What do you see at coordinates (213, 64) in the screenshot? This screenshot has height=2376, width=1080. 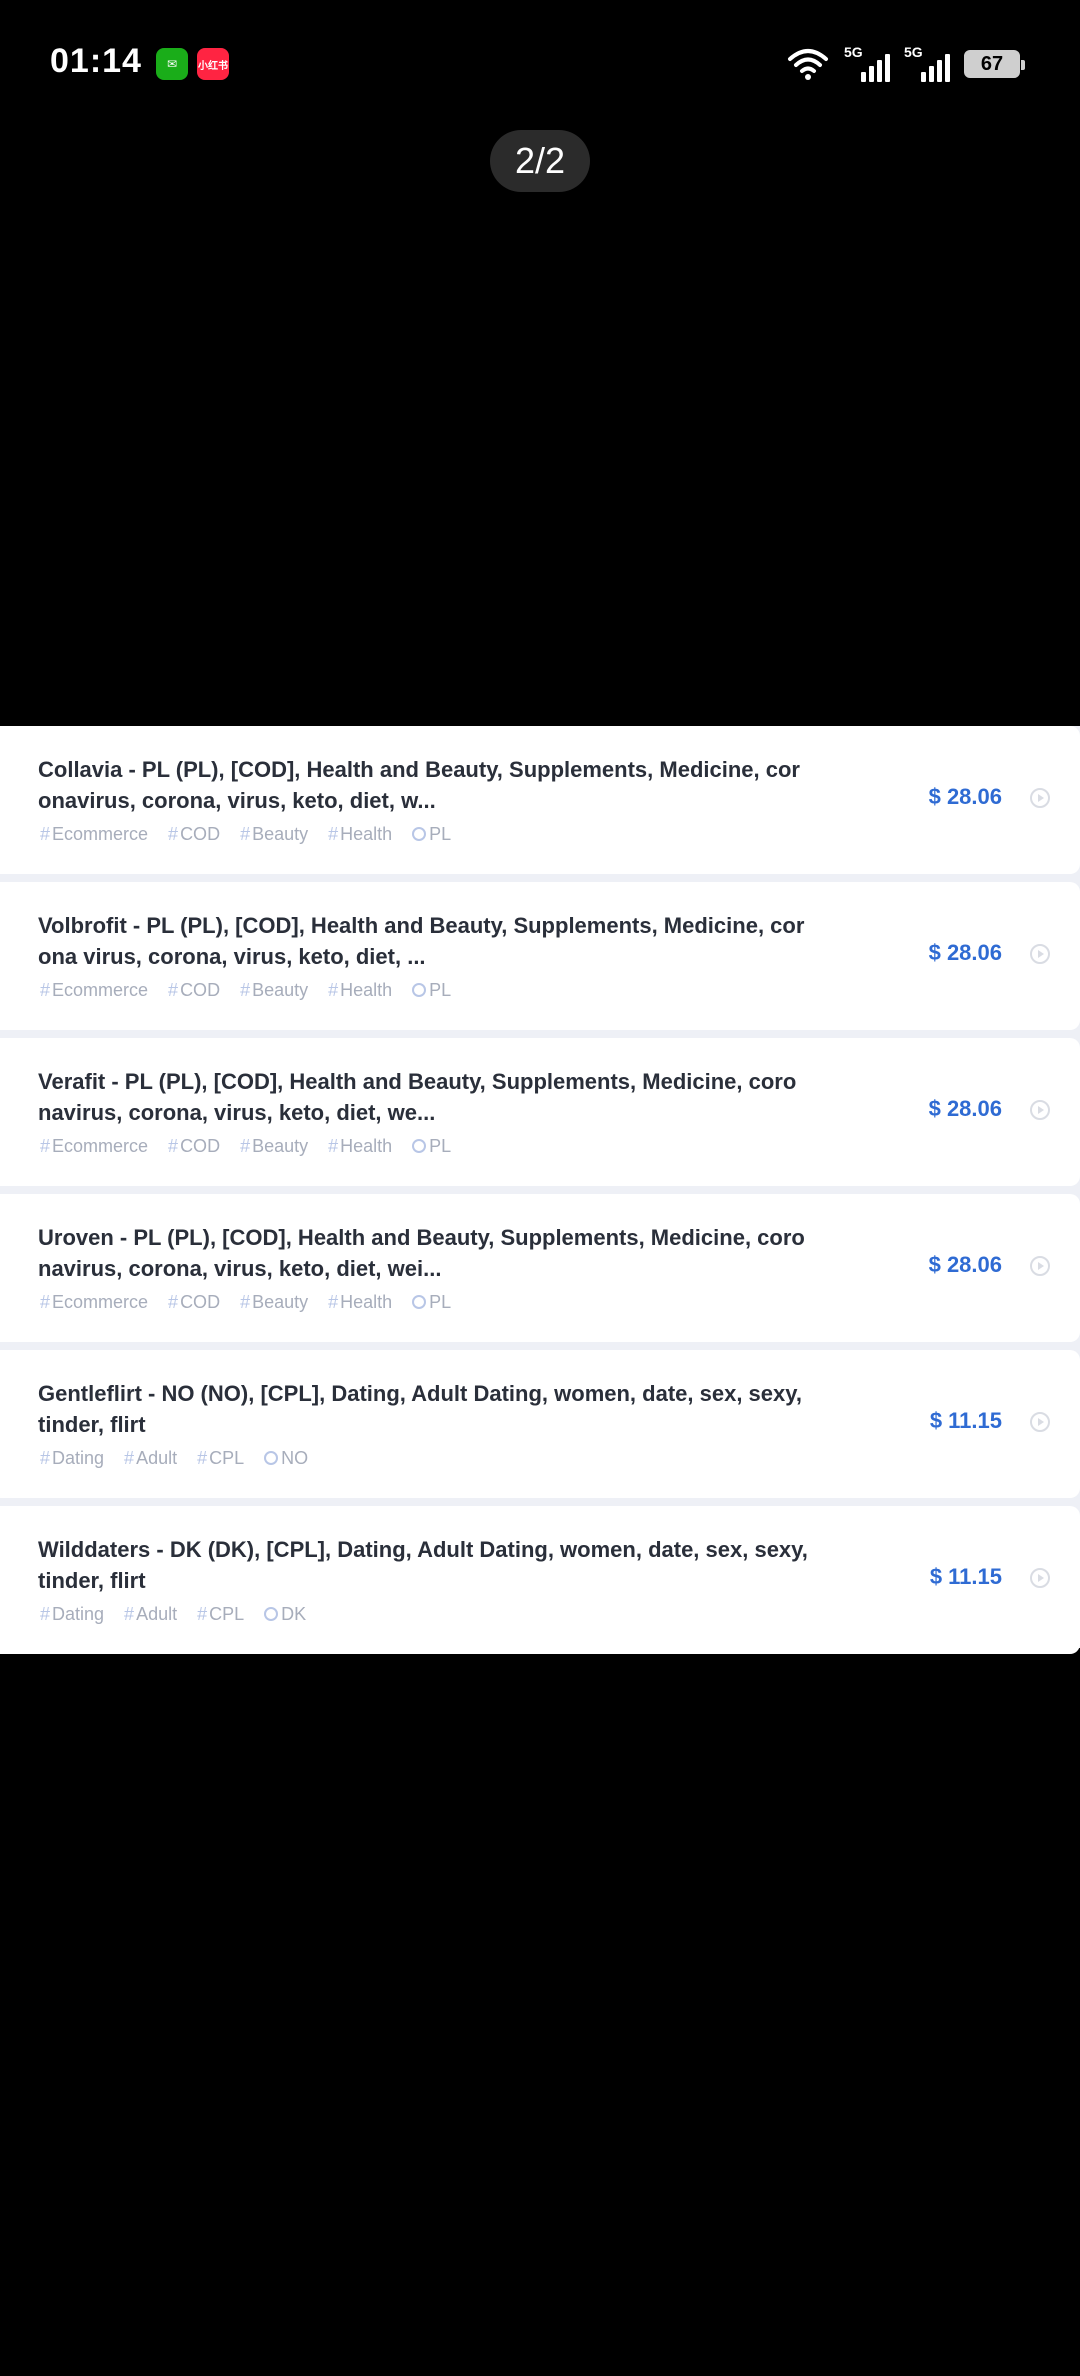 I see `xiaohongshu-icon: 小红书` at bounding box center [213, 64].